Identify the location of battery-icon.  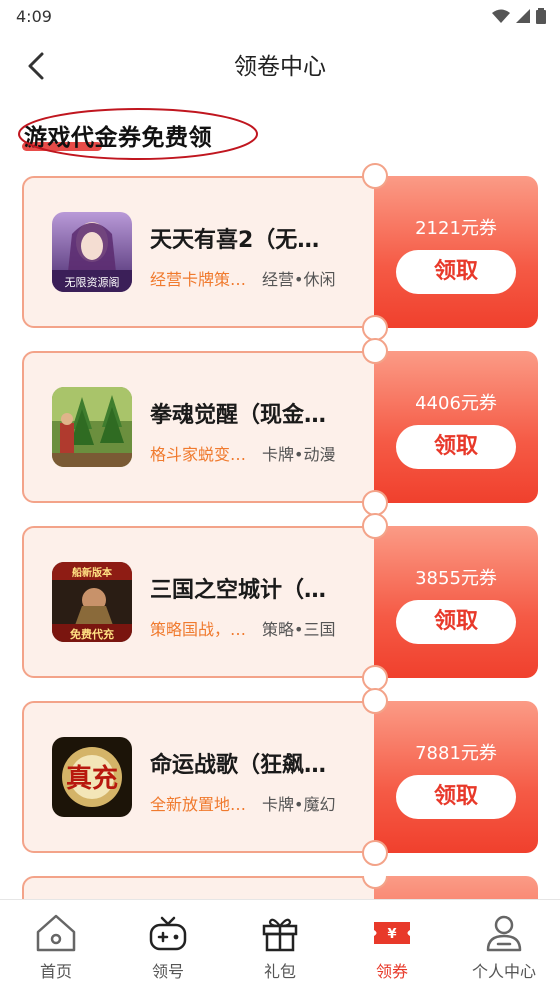
(541, 16).